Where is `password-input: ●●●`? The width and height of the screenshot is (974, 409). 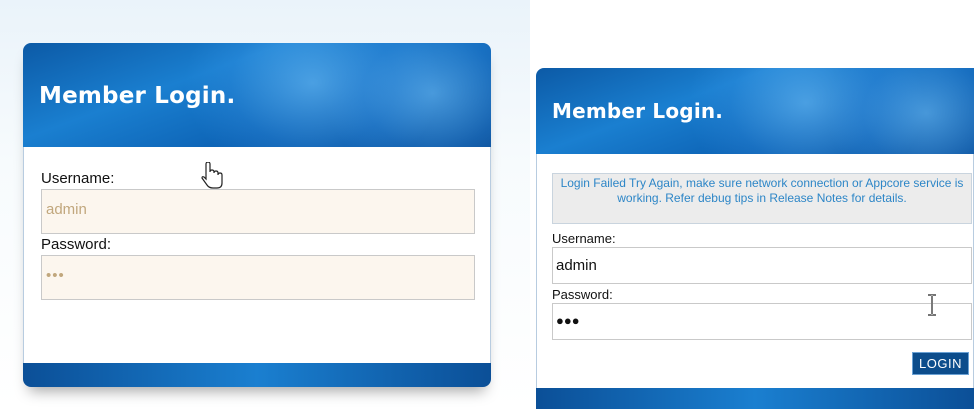
password-input: ●●● is located at coordinates (762, 321).